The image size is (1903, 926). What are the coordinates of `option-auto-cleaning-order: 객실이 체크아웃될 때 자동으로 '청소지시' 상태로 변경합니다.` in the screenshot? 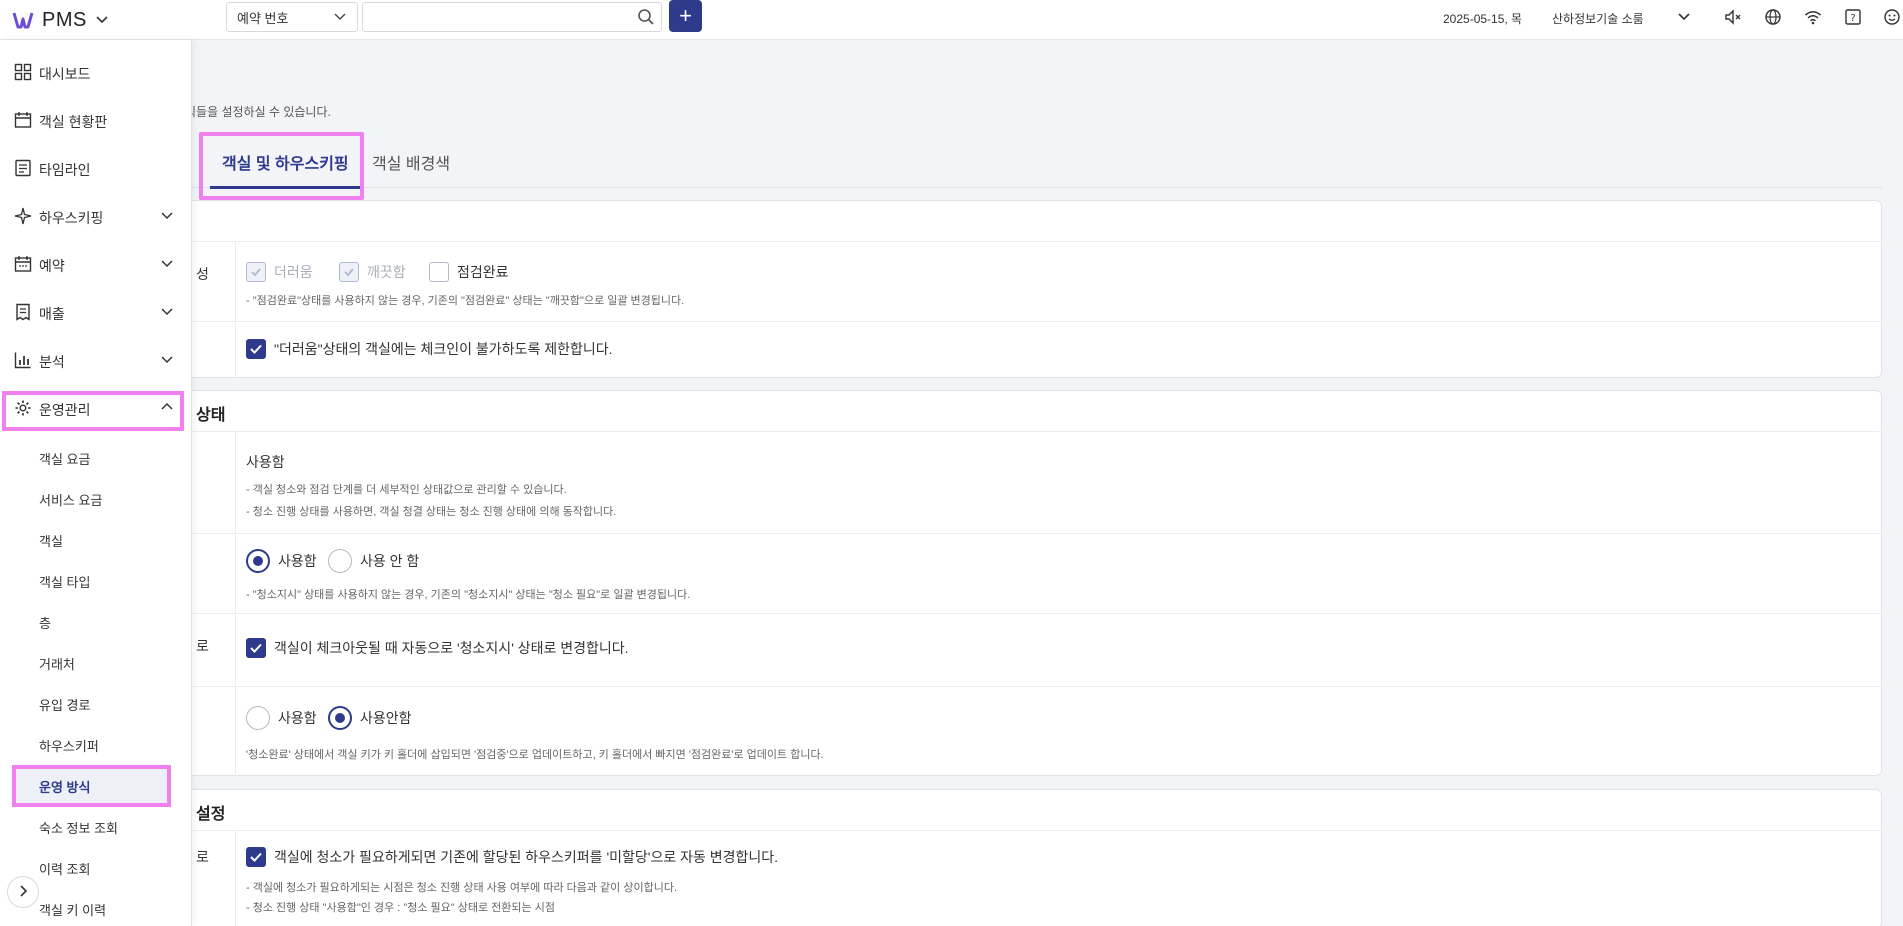 It's located at (437, 648).